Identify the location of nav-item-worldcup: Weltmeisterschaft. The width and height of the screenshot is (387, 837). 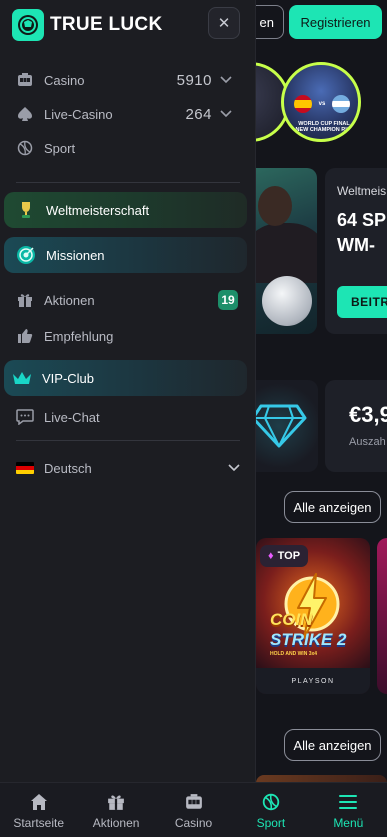
(125, 210).